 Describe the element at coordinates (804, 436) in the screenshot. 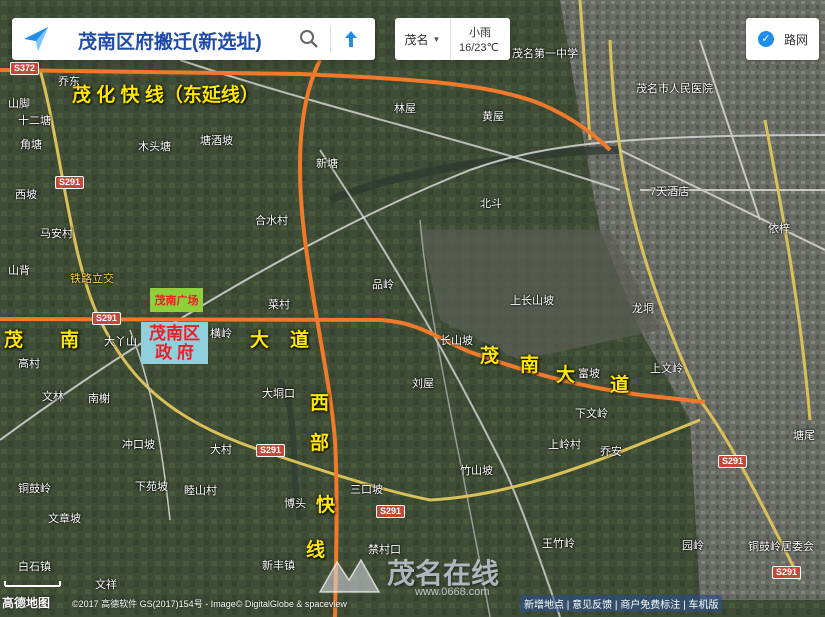

I see `place-label: 塘尾` at that location.